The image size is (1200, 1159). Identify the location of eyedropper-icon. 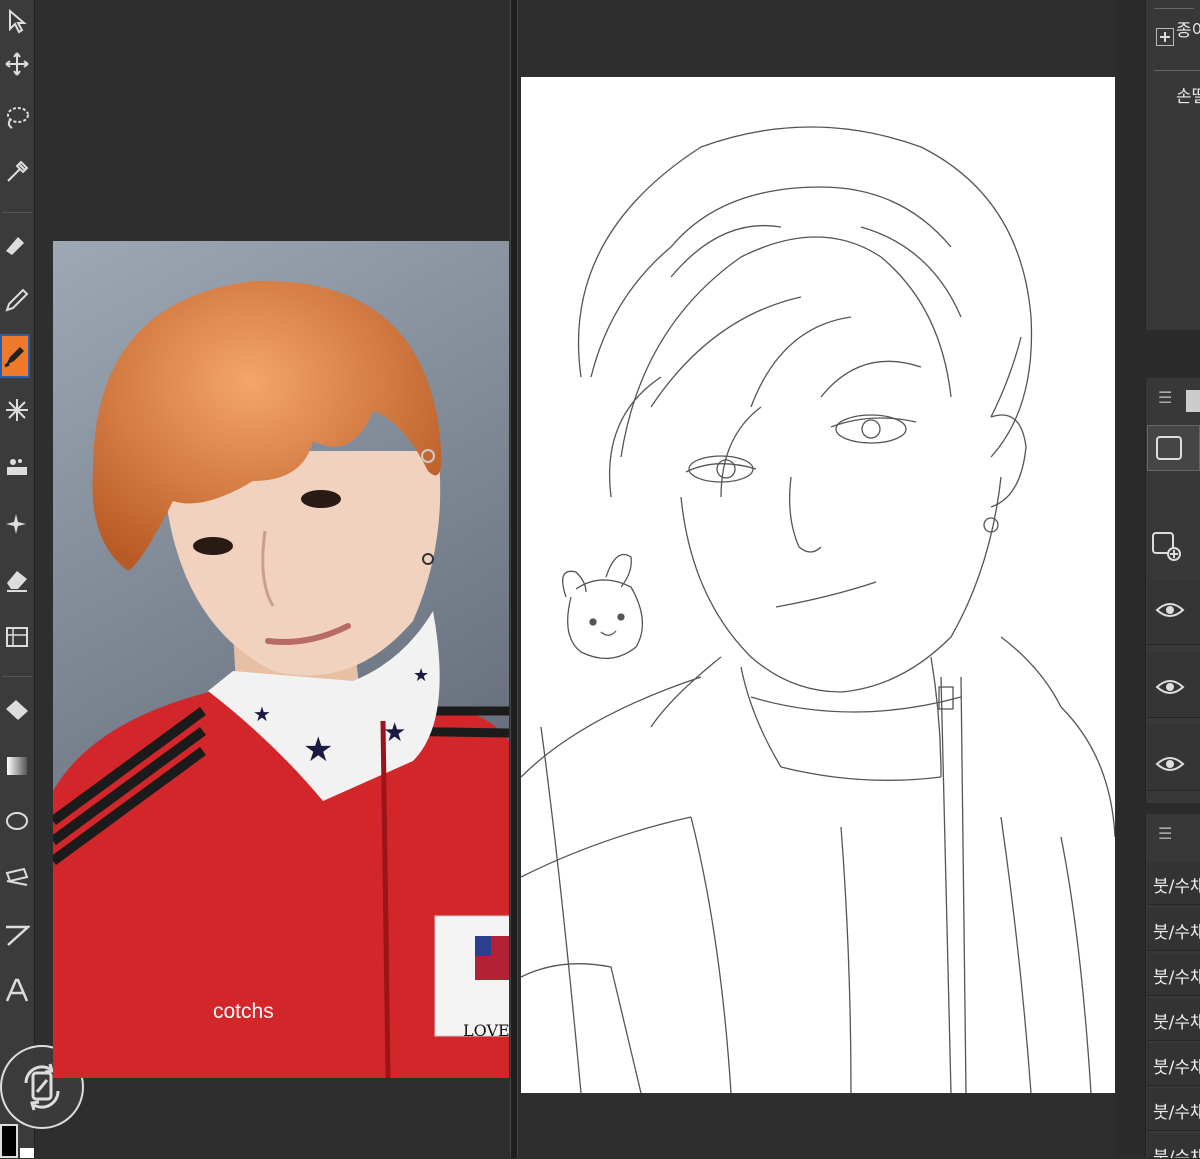
(18, 171).